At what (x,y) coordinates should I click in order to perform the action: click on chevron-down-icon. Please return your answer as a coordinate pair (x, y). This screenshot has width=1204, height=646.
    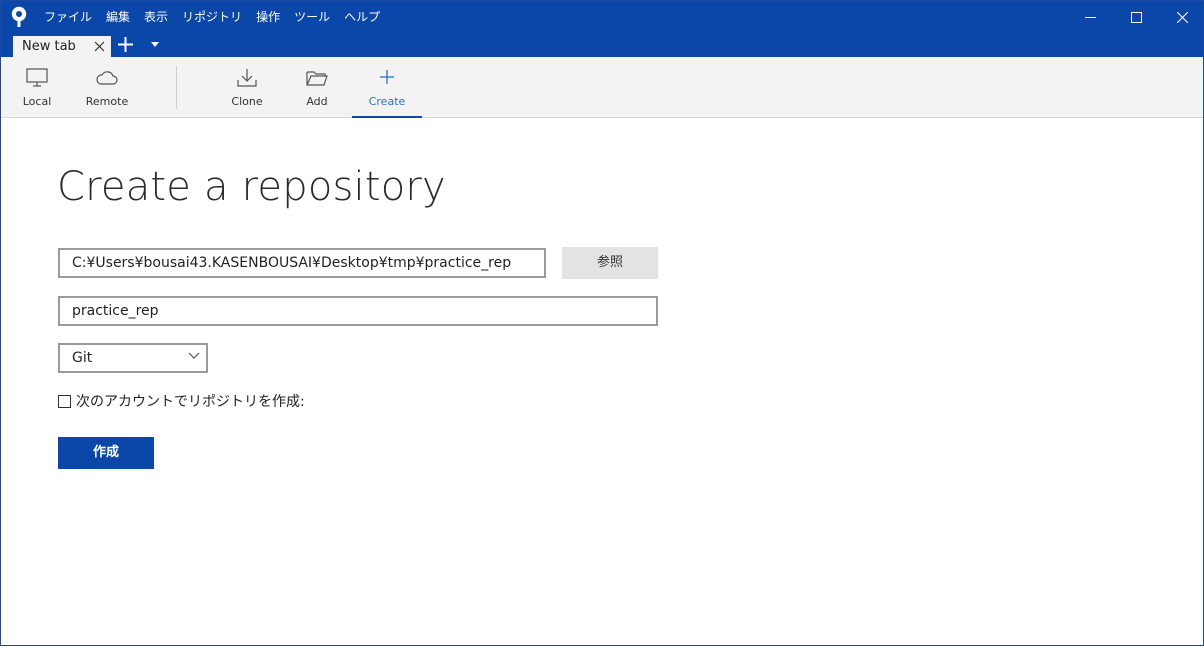
    Looking at the image, I should click on (194, 355).